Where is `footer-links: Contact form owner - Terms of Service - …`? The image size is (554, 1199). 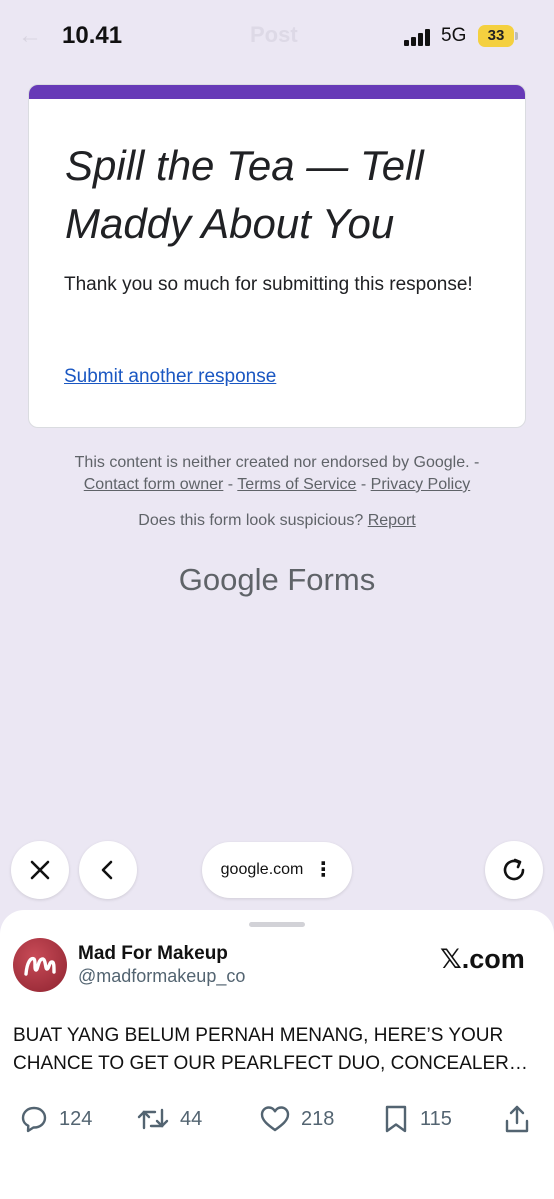
footer-links: Contact form owner - Terms of Service - … is located at coordinates (277, 485).